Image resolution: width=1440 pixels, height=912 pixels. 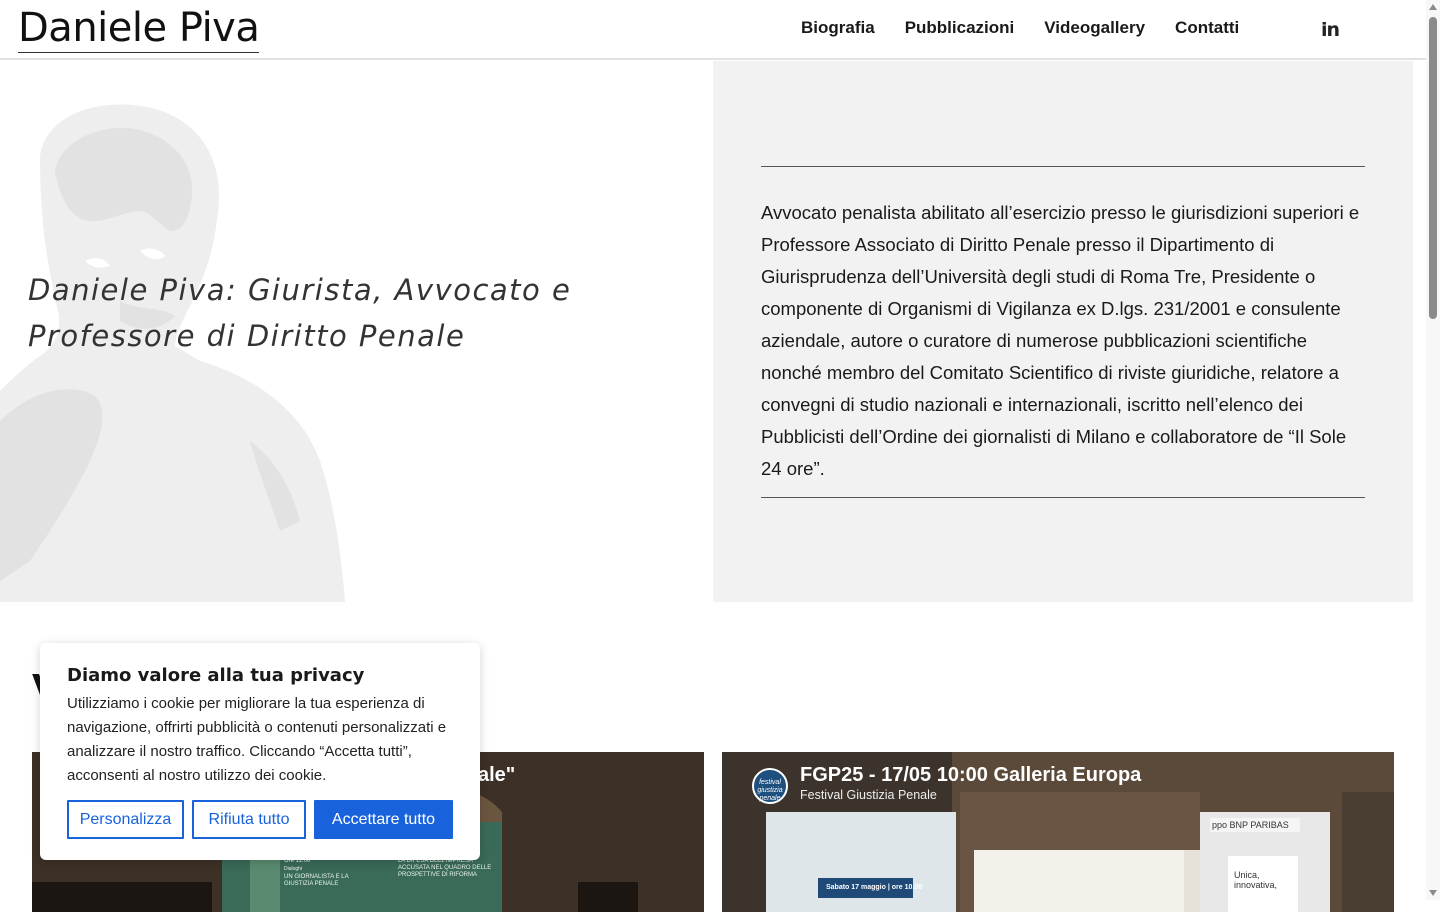 What do you see at coordinates (383, 819) in the screenshot?
I see `accept-all-button: Accettare tutto` at bounding box center [383, 819].